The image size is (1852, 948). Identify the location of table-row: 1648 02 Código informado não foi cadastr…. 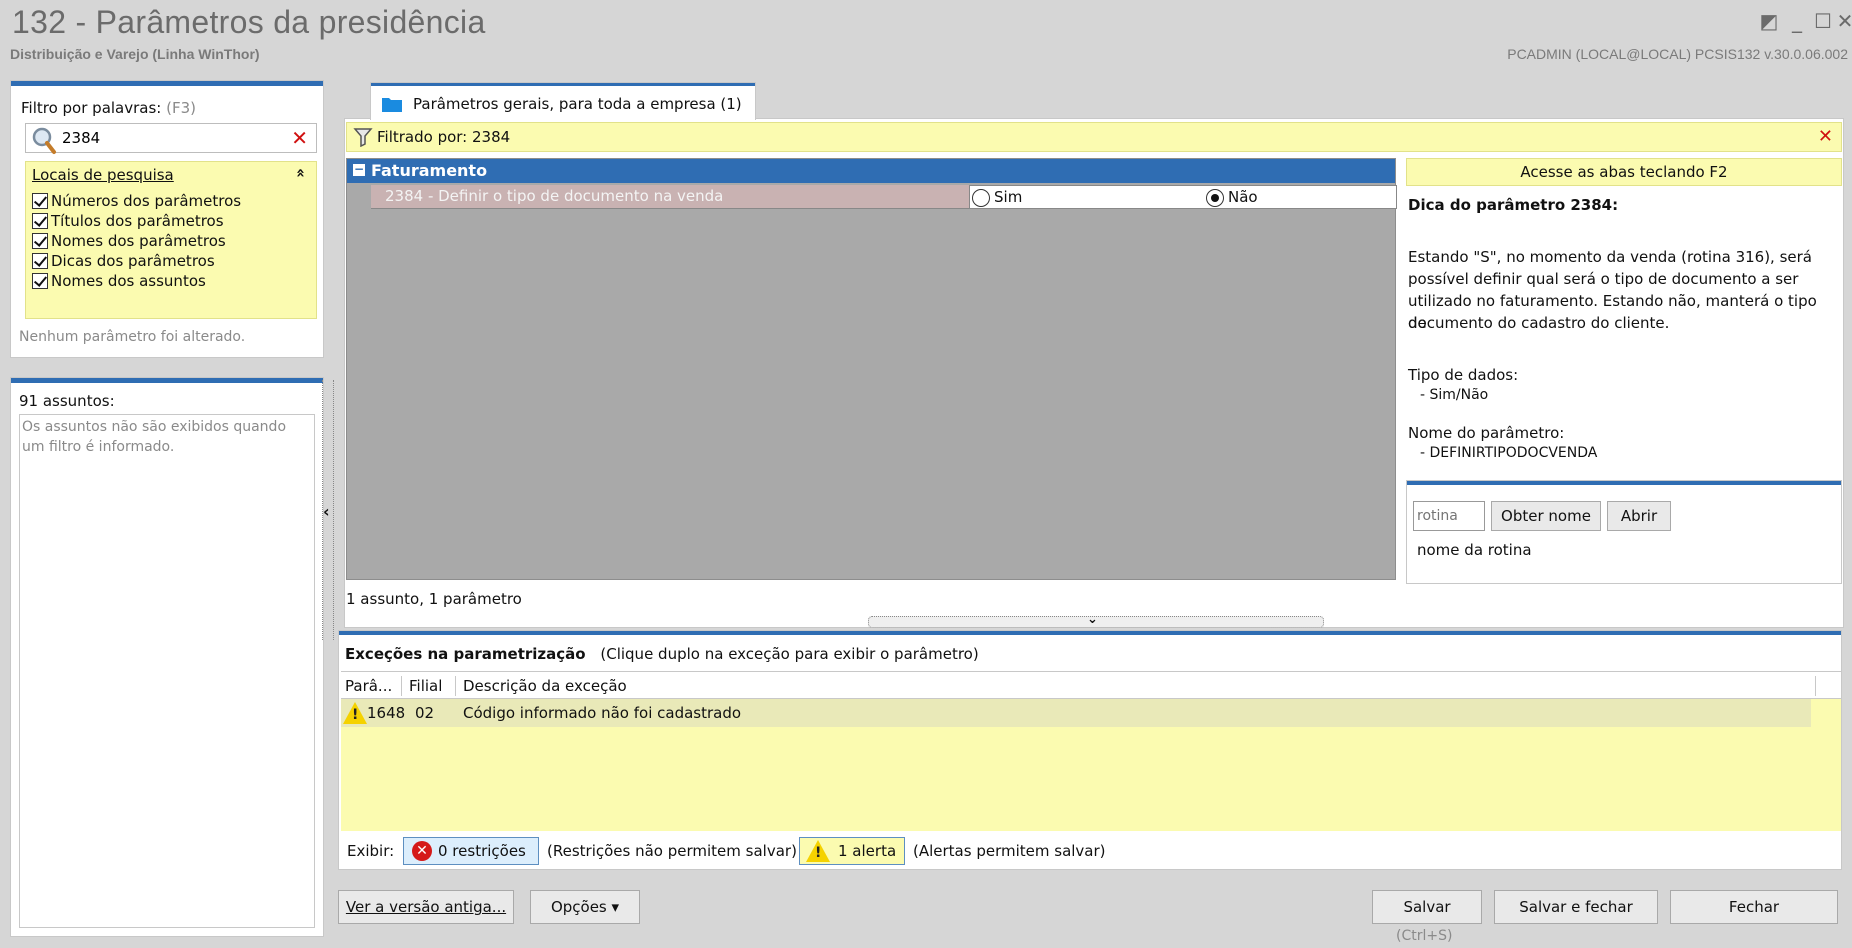
(1076, 713).